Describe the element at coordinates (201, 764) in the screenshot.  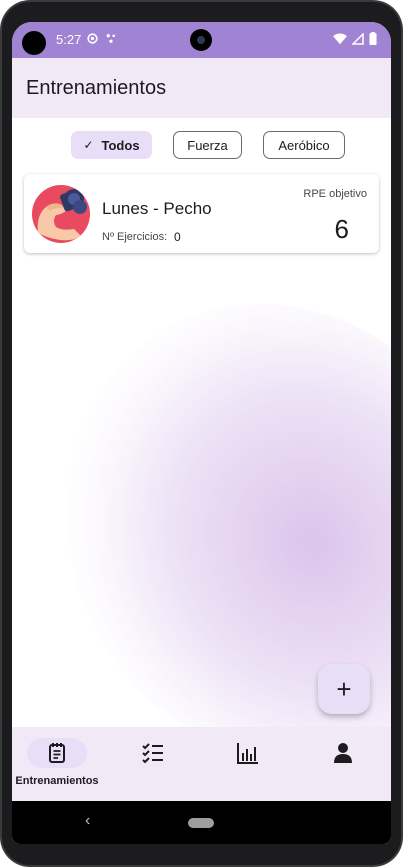
I see `bottom-navigation: Entrenamientos` at that location.